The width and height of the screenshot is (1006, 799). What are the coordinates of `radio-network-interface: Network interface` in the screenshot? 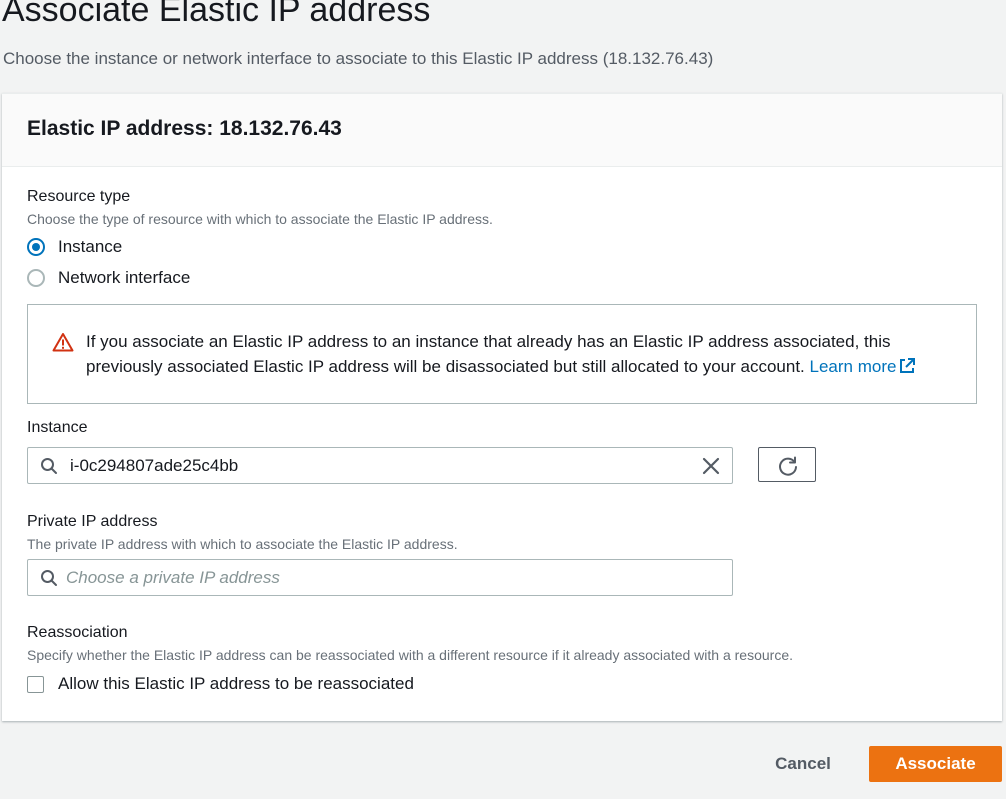 It's located at (108, 278).